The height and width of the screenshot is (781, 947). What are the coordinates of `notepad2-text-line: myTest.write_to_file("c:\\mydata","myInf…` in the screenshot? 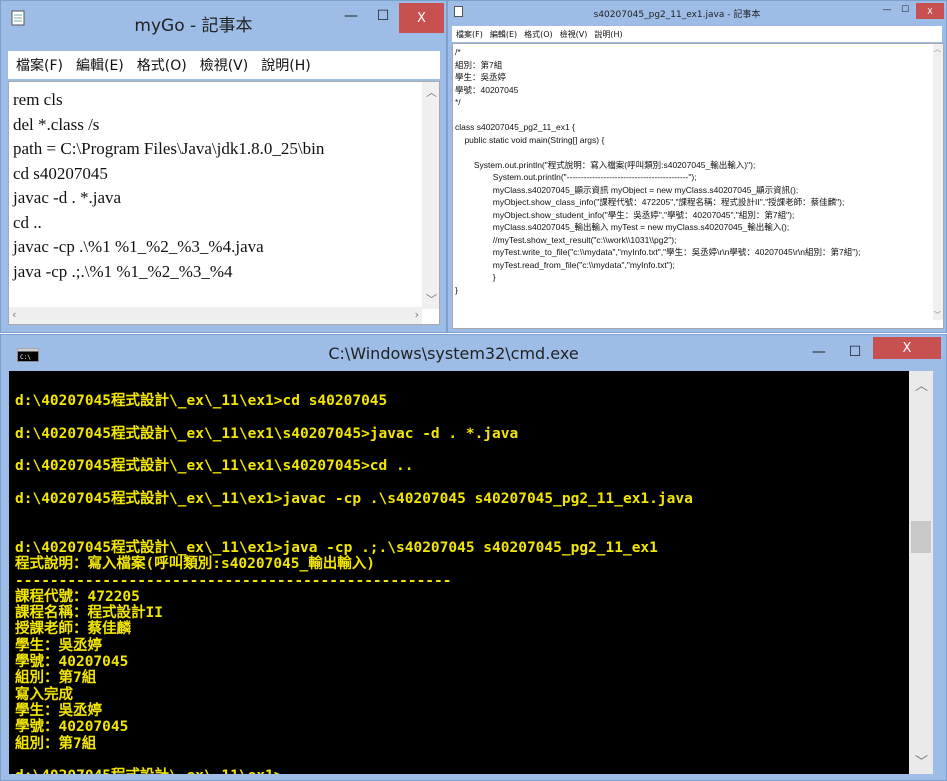 It's located at (658, 252).